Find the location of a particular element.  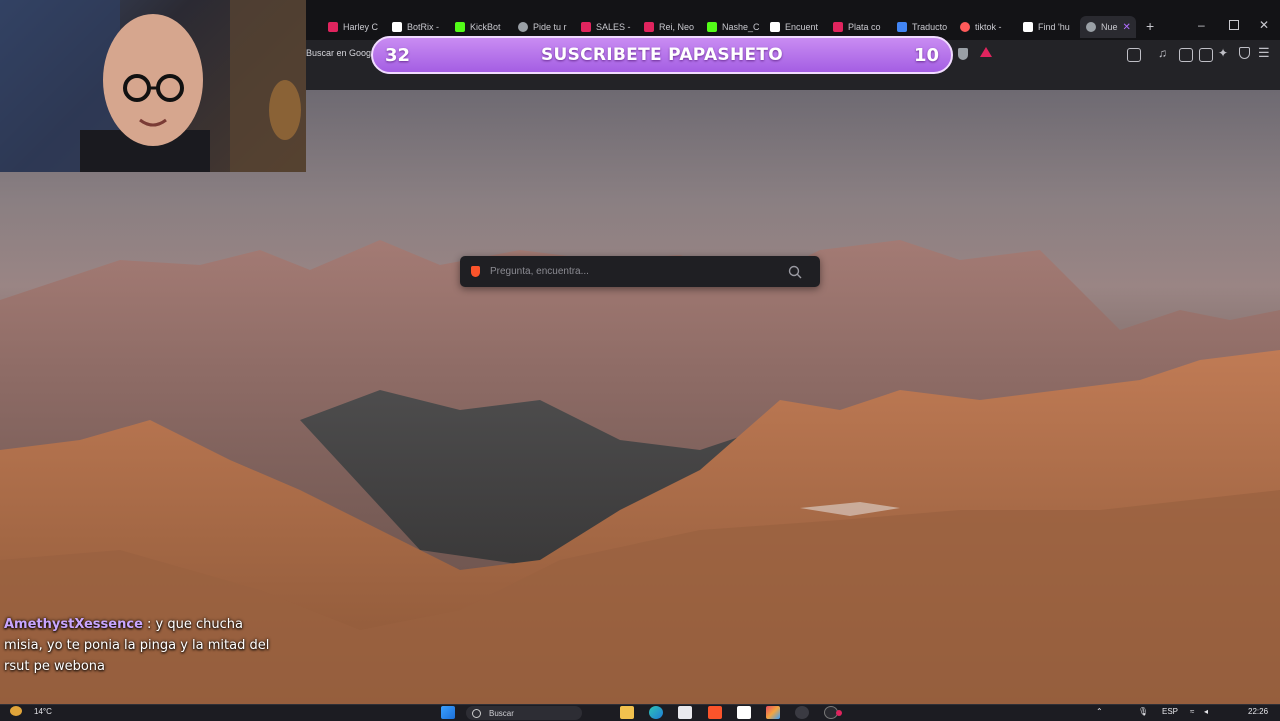

windows-start-icon is located at coordinates (448, 712).